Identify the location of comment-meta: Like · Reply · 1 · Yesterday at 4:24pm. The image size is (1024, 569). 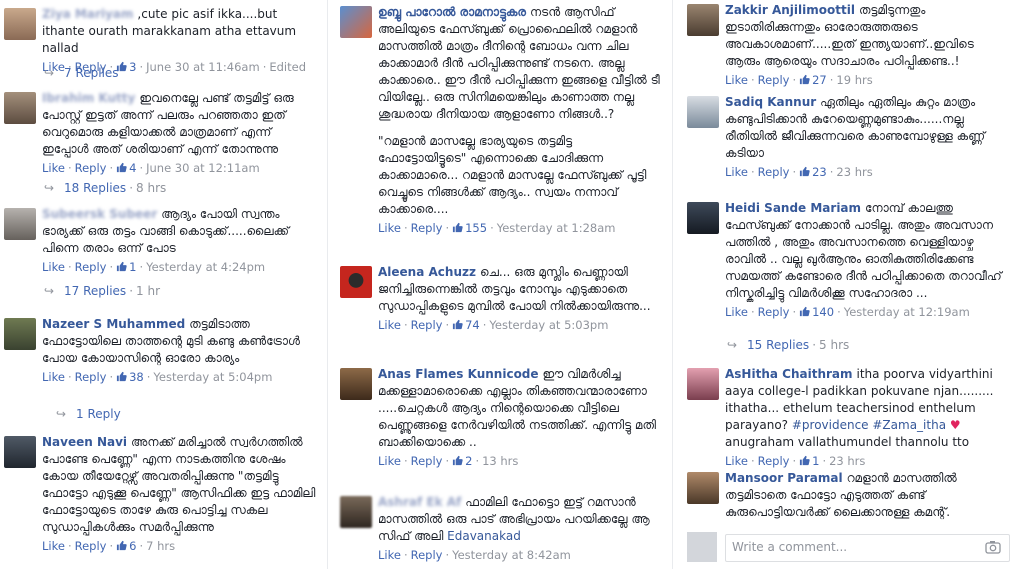
(154, 267).